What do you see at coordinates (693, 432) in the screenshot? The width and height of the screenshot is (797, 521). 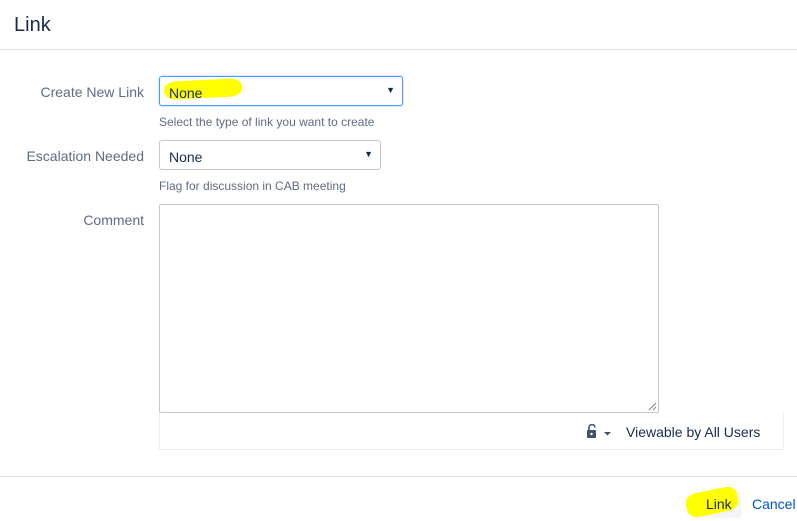 I see `visibility-label: Viewable by All Users` at bounding box center [693, 432].